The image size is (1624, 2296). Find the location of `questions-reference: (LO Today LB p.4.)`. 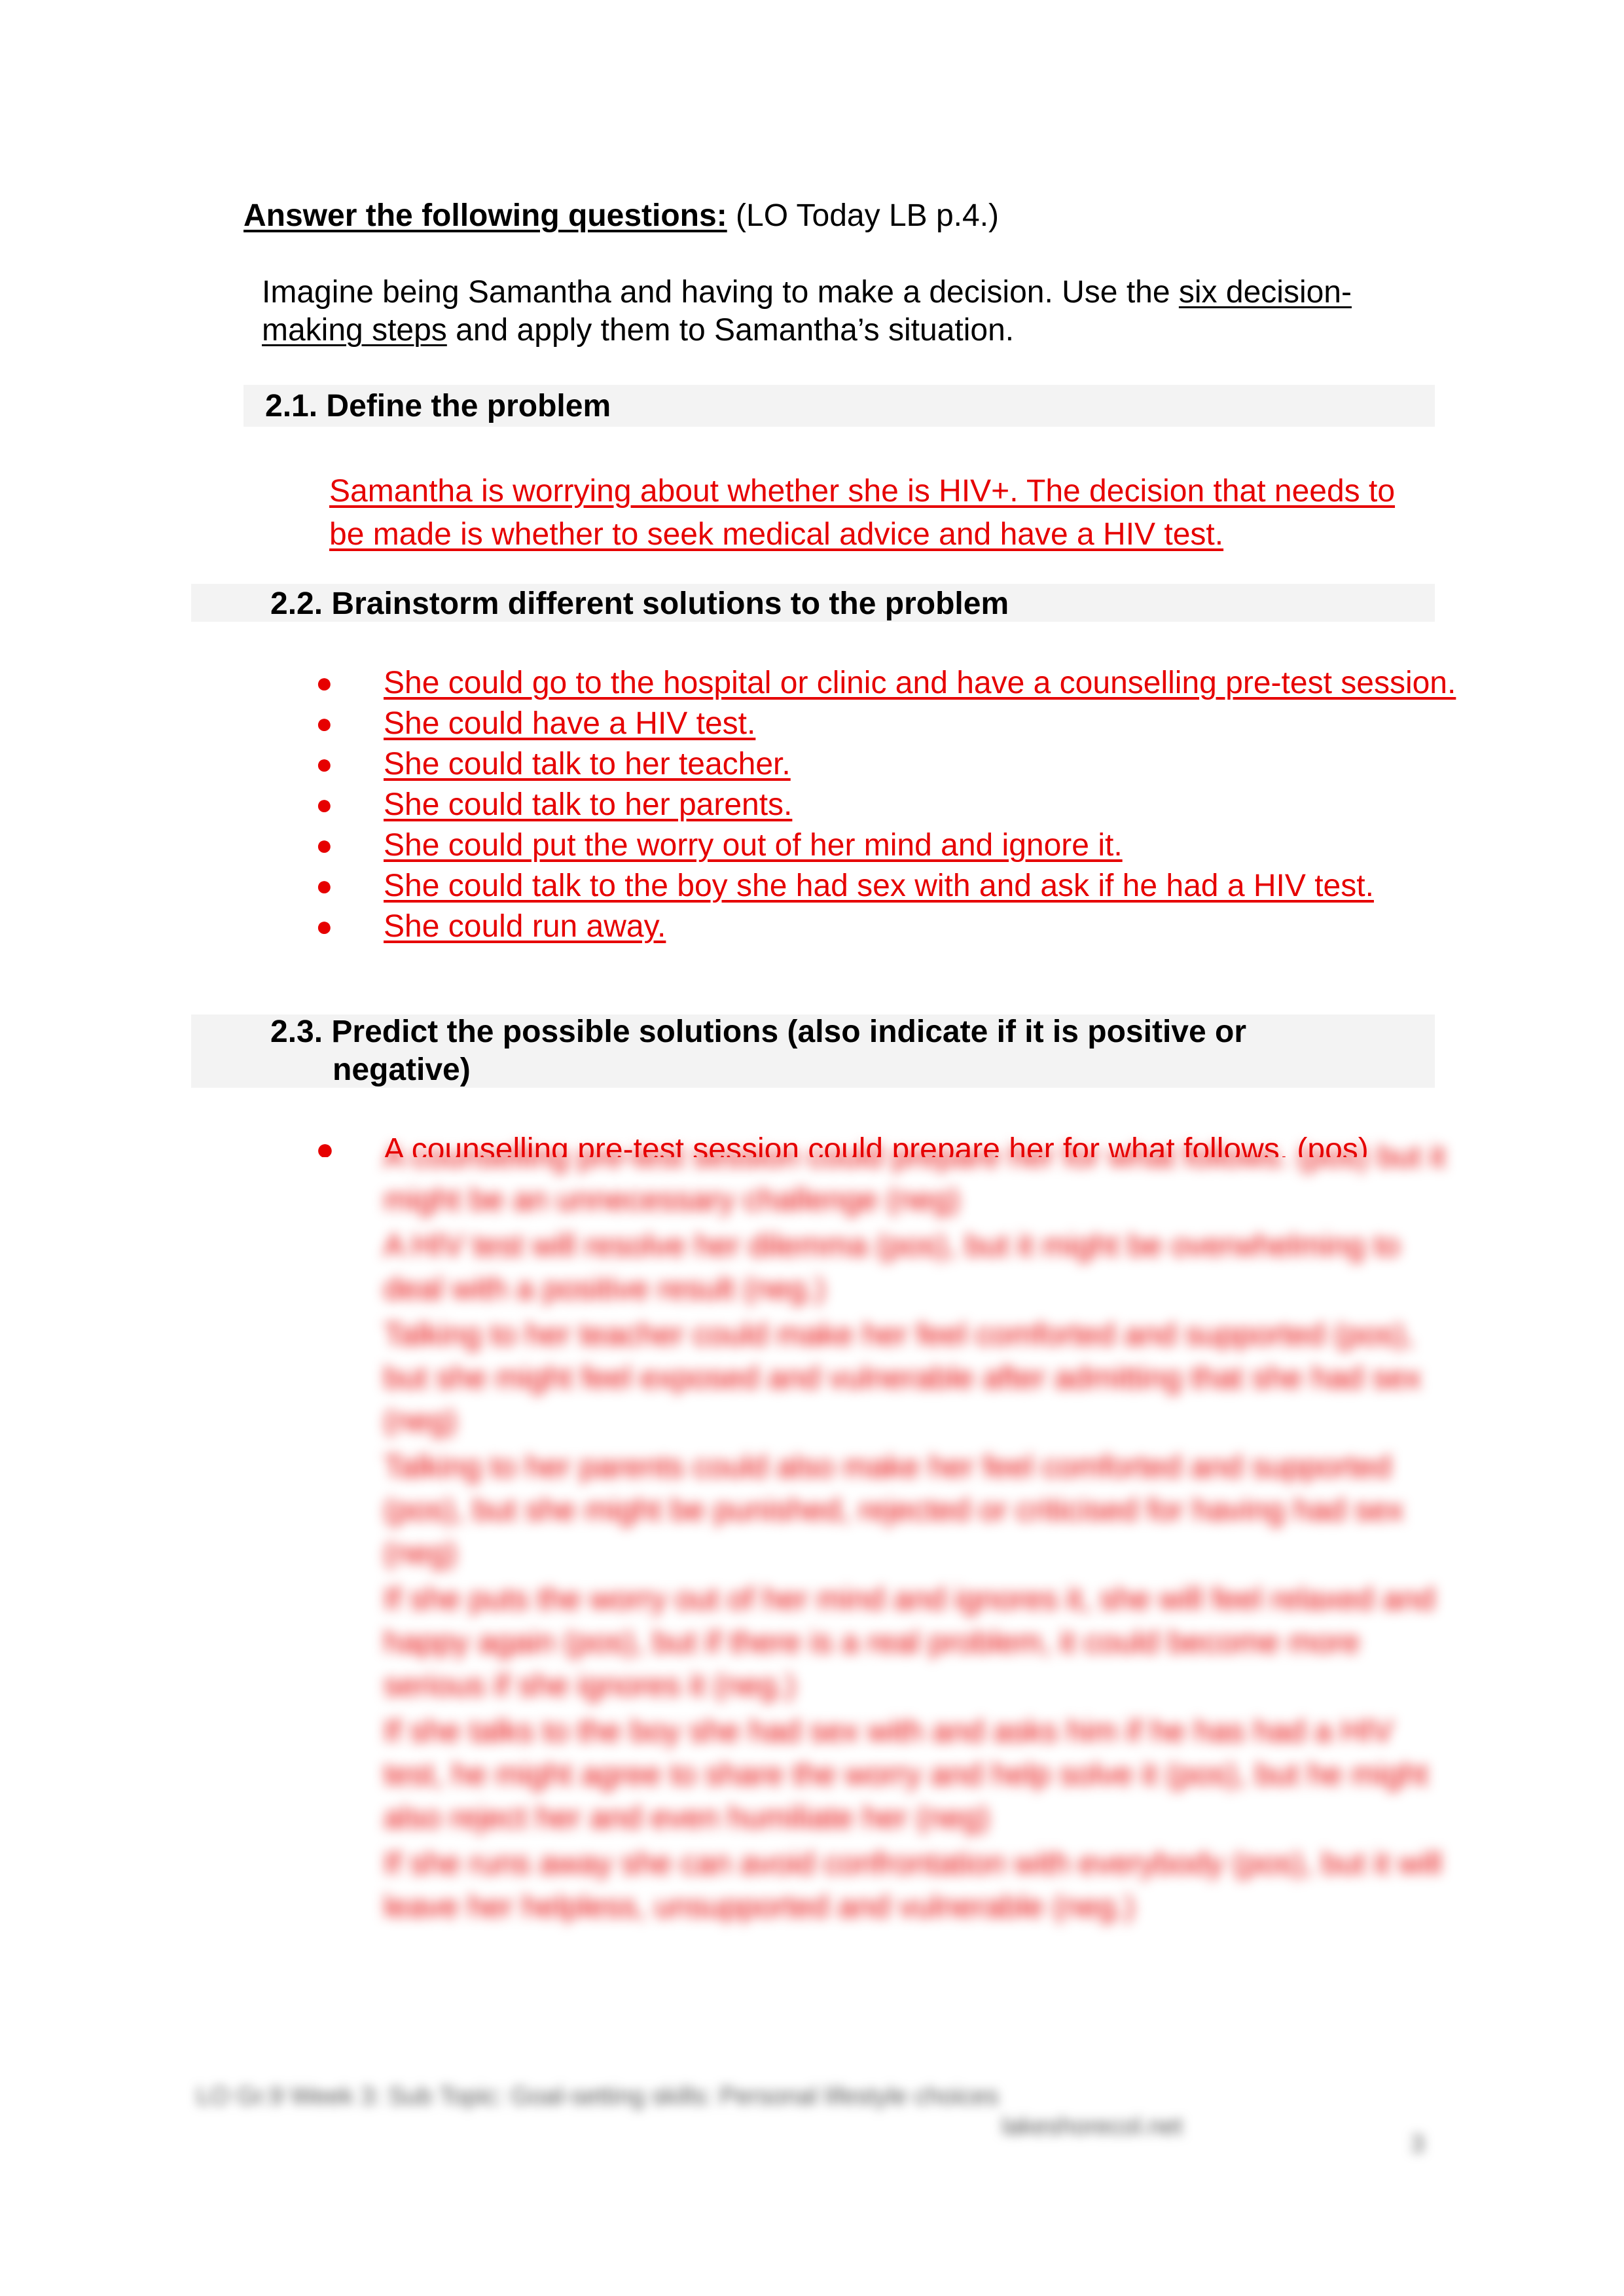

questions-reference: (LO Today LB p.4.) is located at coordinates (868, 216).